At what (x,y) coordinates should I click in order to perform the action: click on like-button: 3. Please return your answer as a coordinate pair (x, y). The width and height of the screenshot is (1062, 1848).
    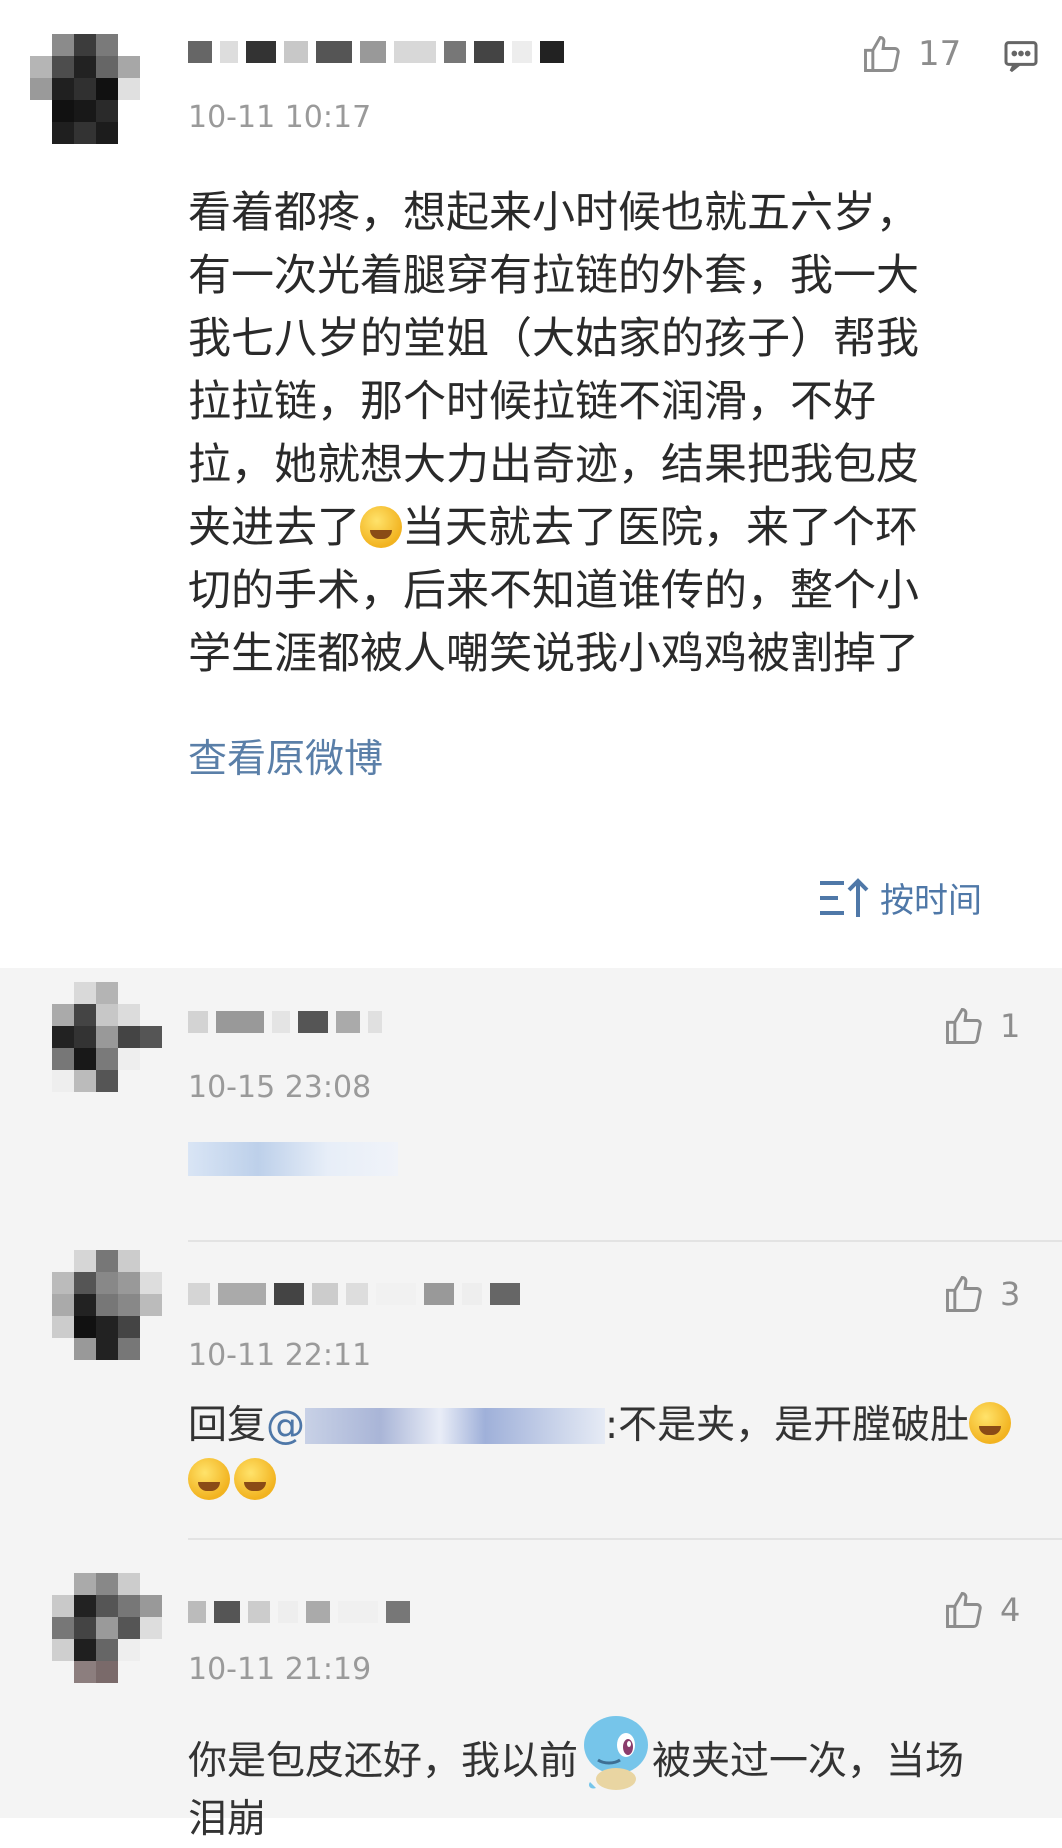
    Looking at the image, I should click on (981, 1294).